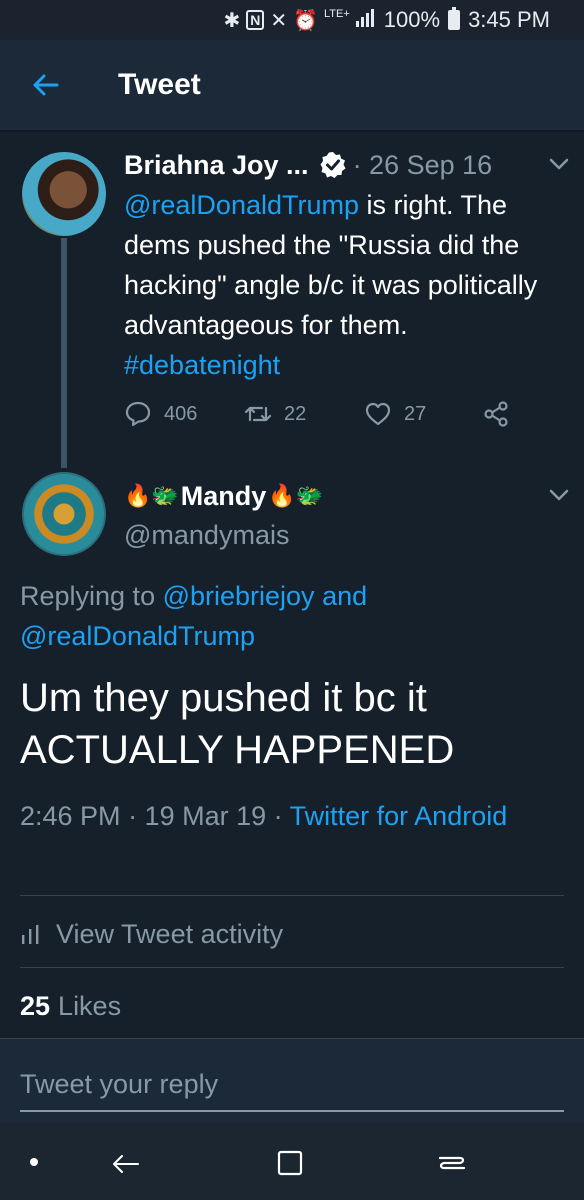 The width and height of the screenshot is (584, 1200). I want to click on battery-percent: 100%, so click(412, 19).